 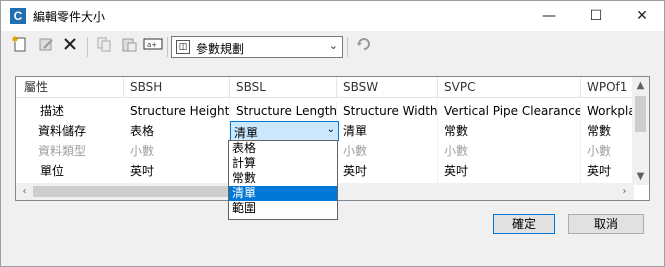 What do you see at coordinates (596, 16) in the screenshot?
I see `maximize-button: ☐` at bounding box center [596, 16].